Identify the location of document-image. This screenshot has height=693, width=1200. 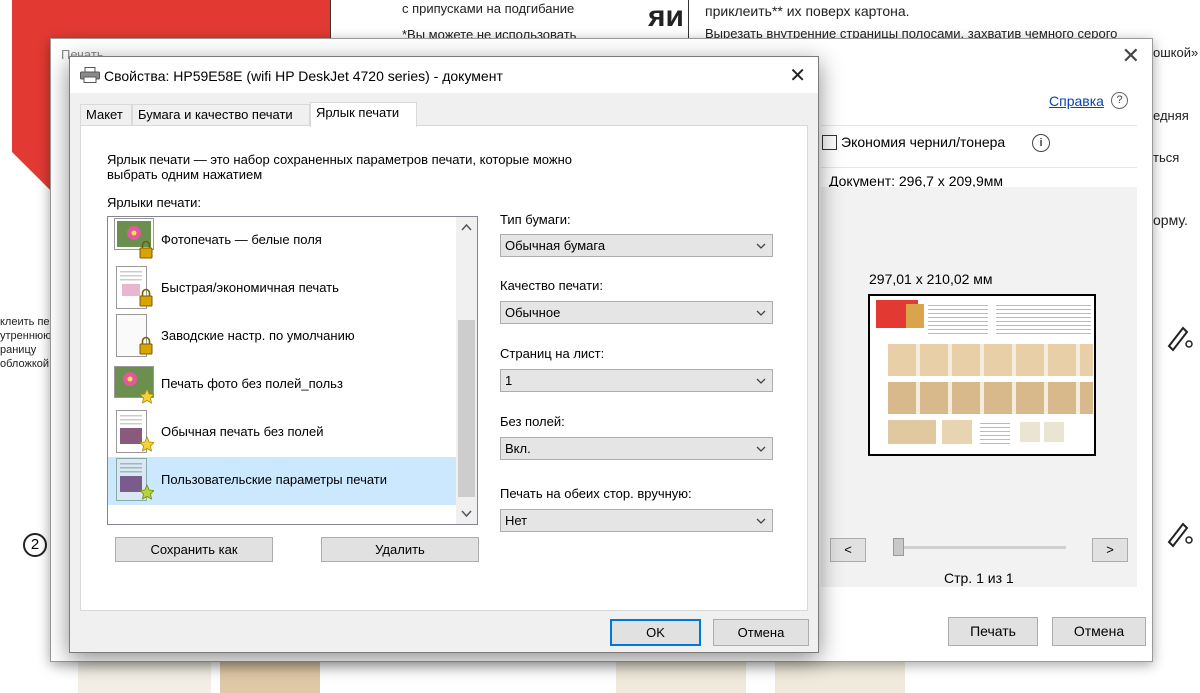
(270, 676).